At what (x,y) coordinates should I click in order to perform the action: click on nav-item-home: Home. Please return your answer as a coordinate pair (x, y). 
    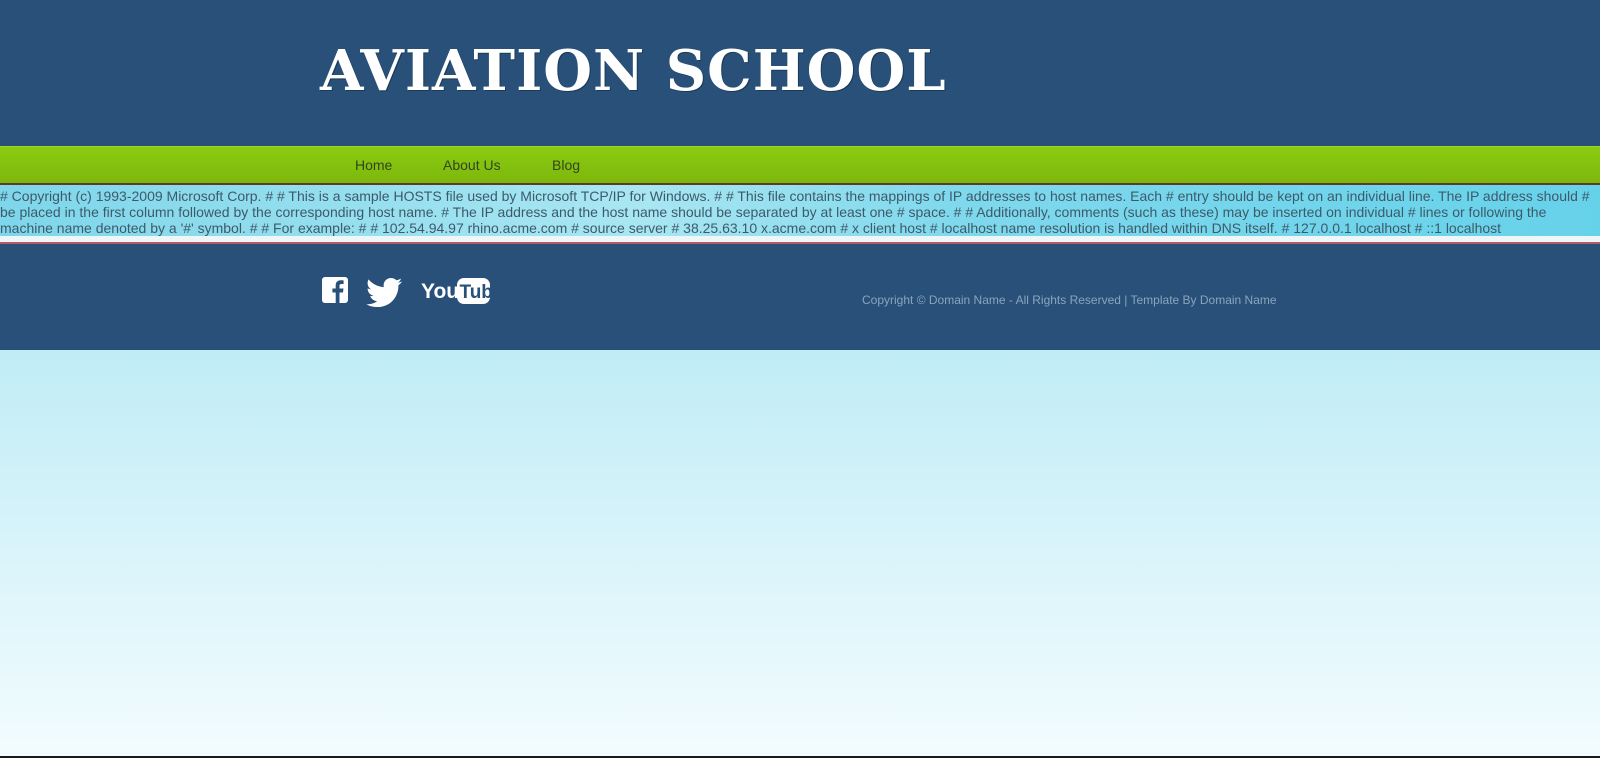
    Looking at the image, I should click on (373, 165).